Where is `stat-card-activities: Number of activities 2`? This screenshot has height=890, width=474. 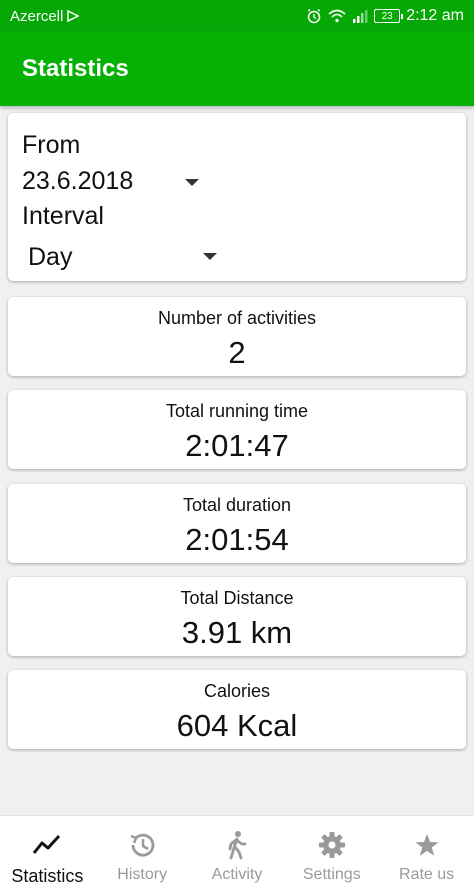
stat-card-activities: Number of activities 2 is located at coordinates (237, 336).